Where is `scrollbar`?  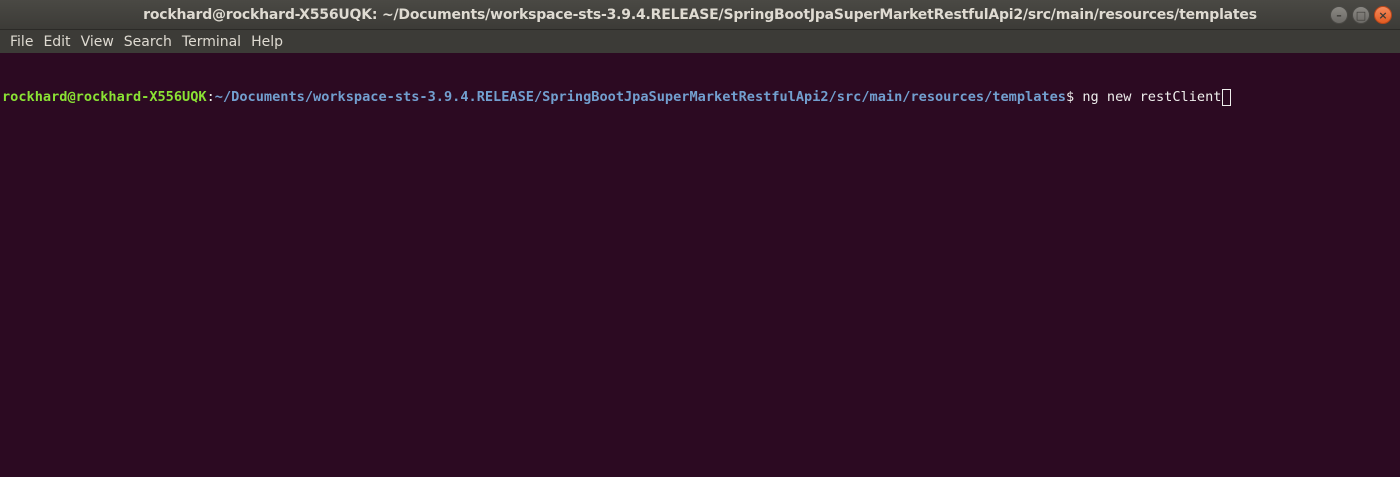 scrollbar is located at coordinates (1396, 265).